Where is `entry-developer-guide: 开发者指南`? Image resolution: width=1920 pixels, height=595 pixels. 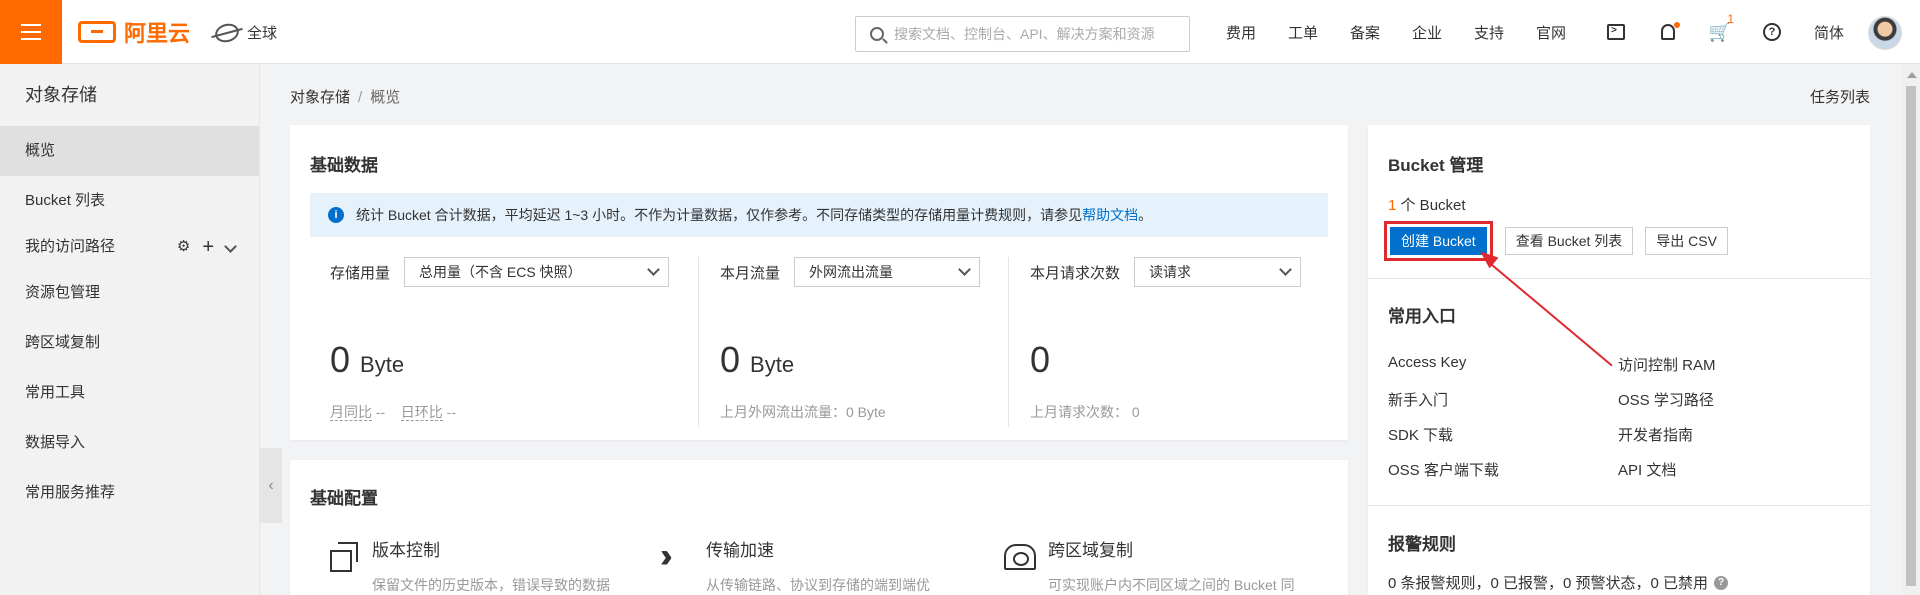 entry-developer-guide: 开发者指南 is located at coordinates (1655, 434).